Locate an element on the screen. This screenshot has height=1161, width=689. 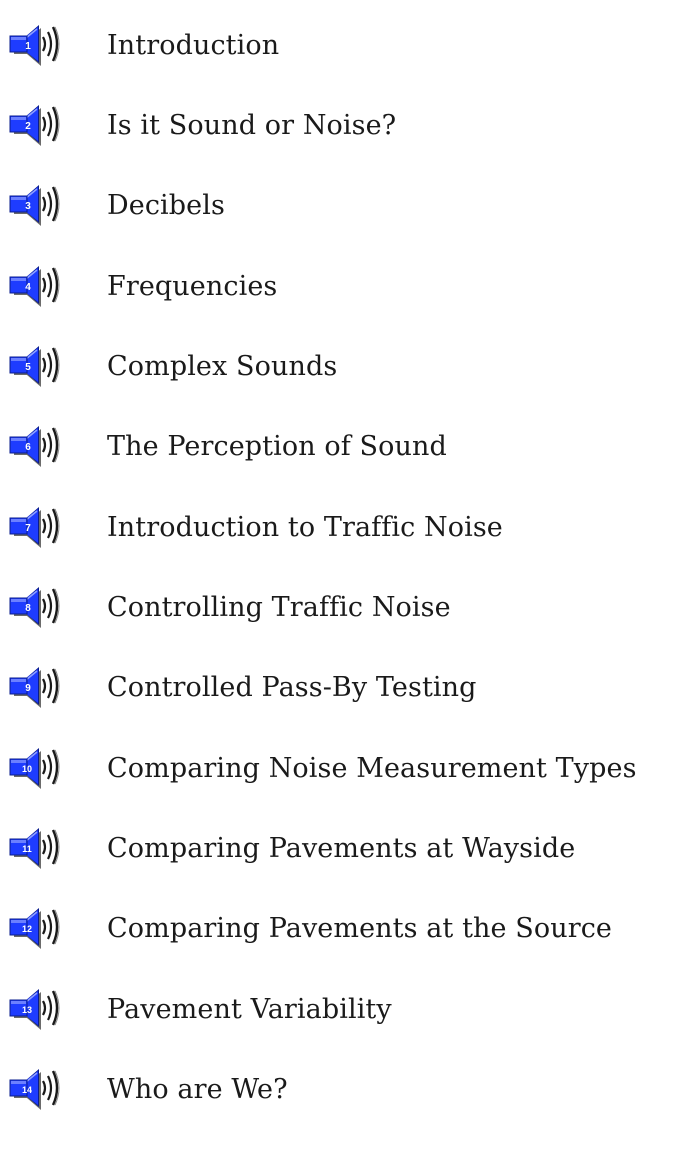
audio-item: 10 Comparing Noise Measurement Types is located at coordinates (344, 773).